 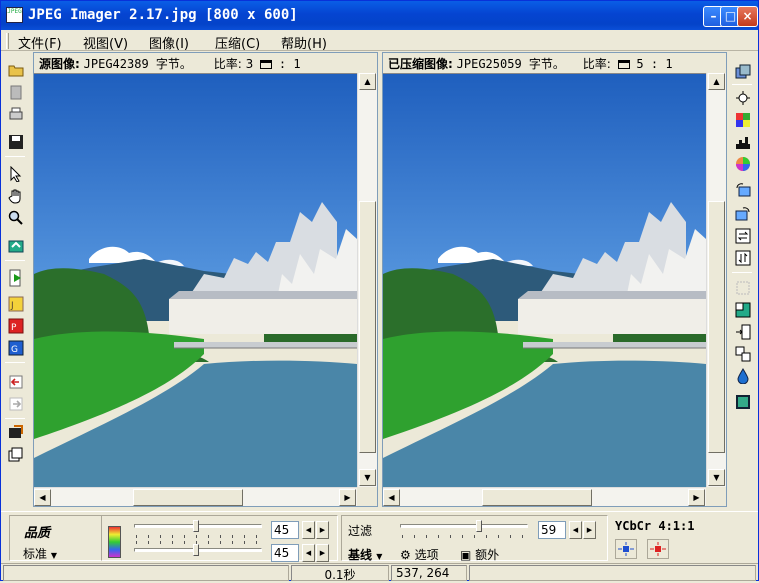 What do you see at coordinates (379, 556) in the screenshot?
I see `chevron-down-icon: ▼` at bounding box center [379, 556].